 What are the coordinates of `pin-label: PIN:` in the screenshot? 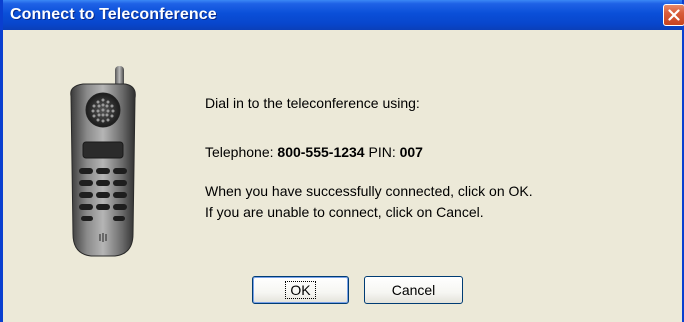 It's located at (382, 152).